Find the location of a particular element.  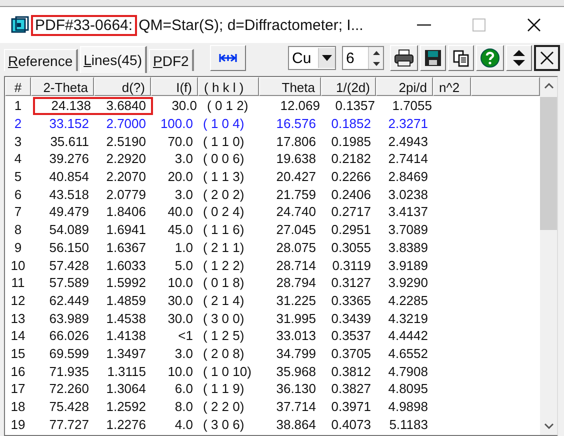

table-cell-text: 19 is located at coordinates (18, 424).